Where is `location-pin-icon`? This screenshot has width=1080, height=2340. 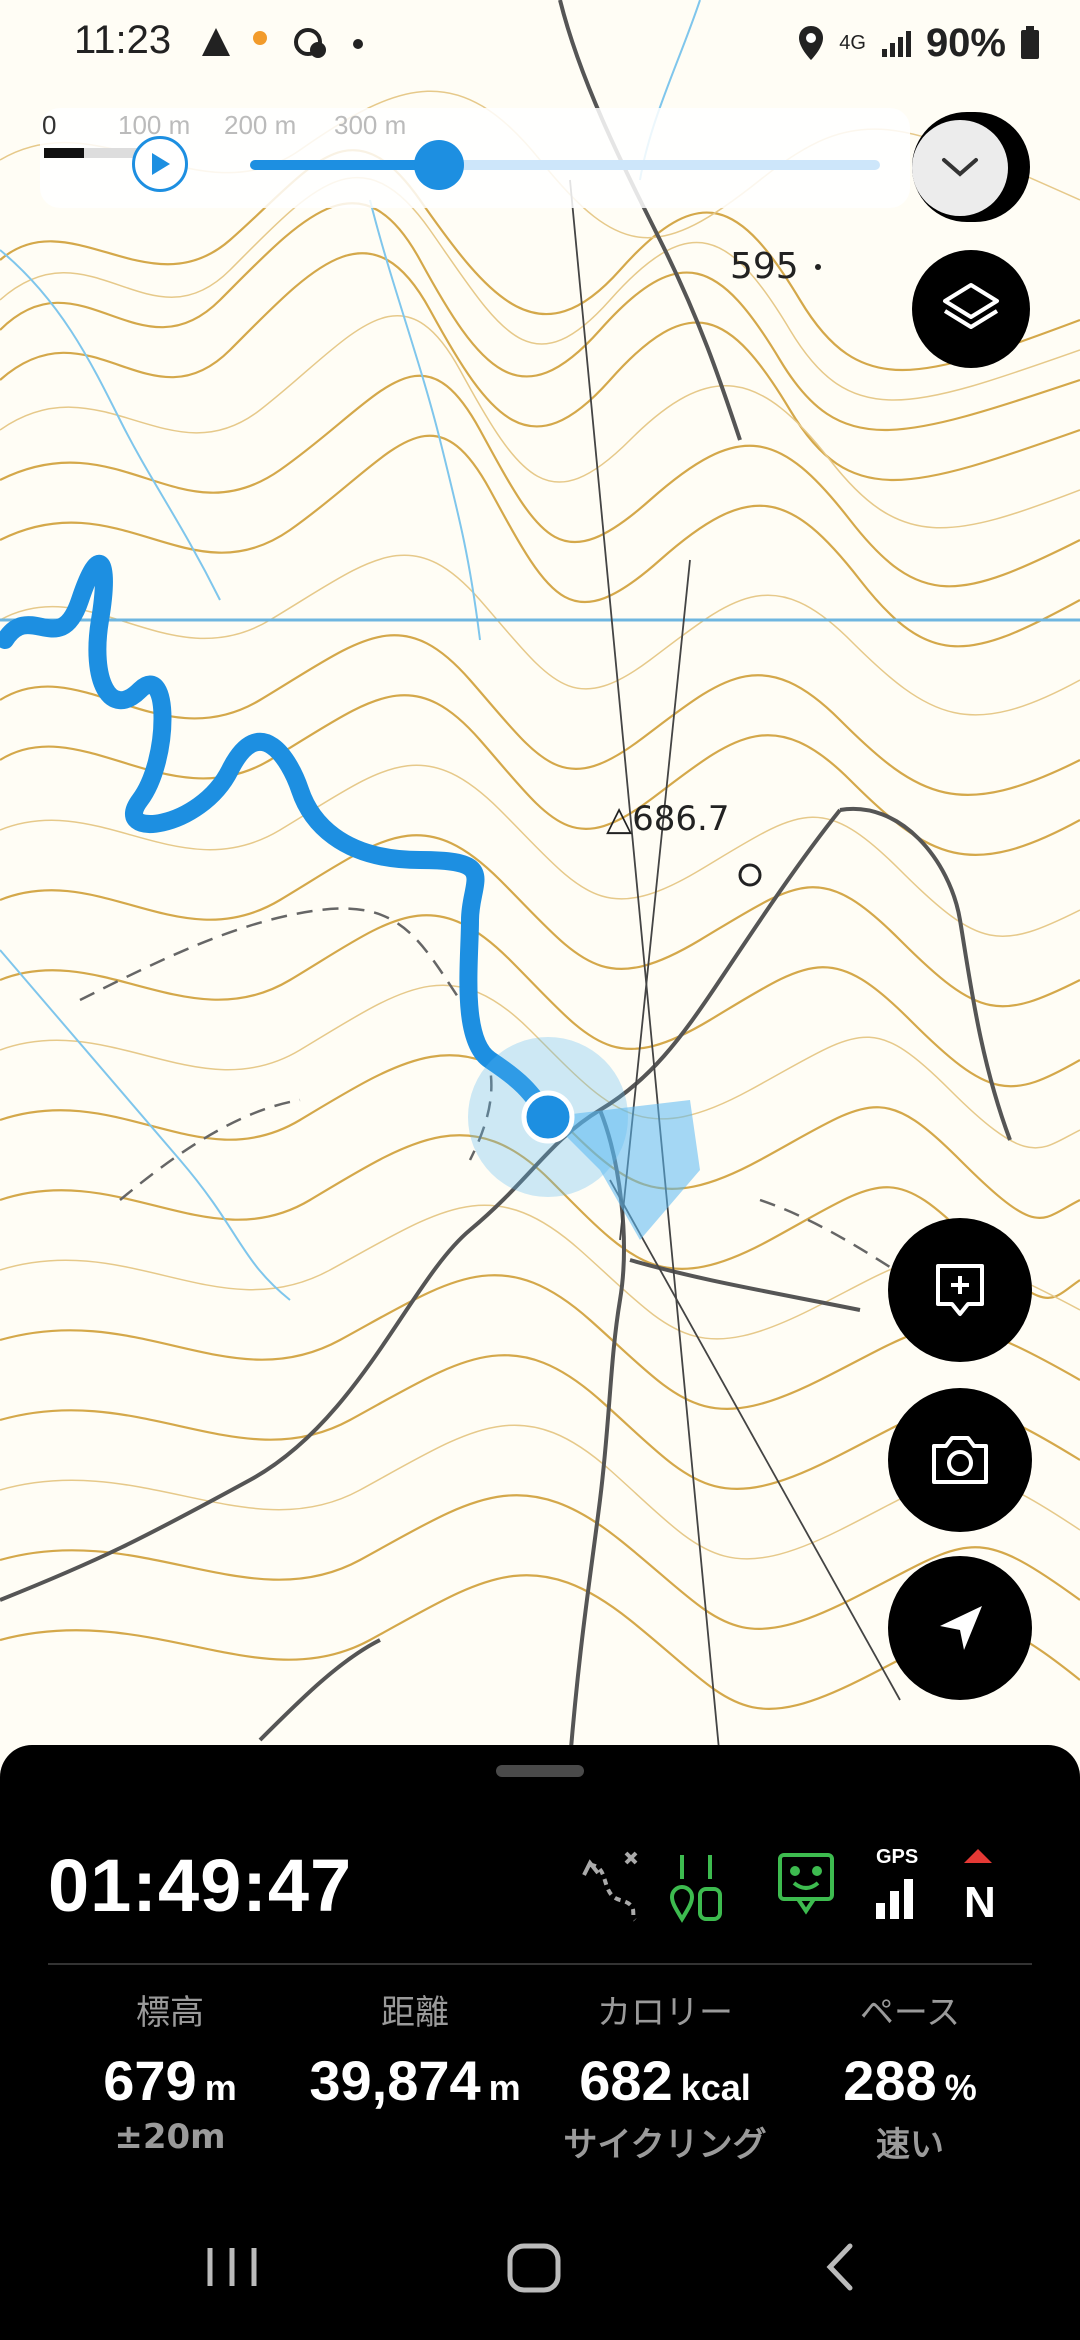
location-pin-icon is located at coordinates (811, 43).